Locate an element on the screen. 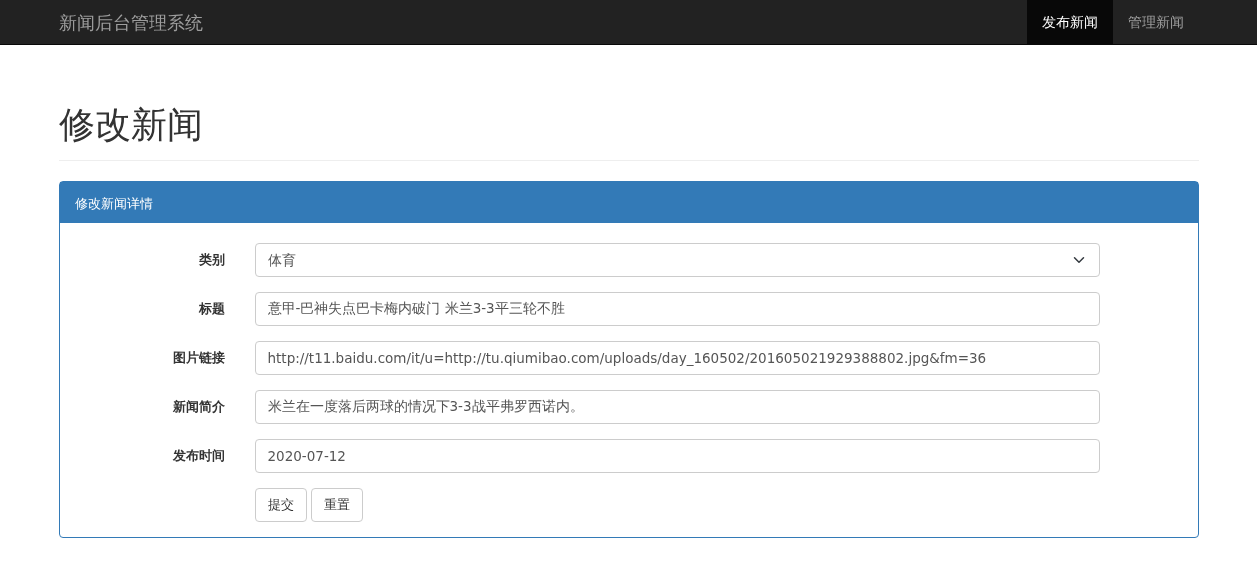 This screenshot has height=577, width=1257. input-field: 2020-07-12 is located at coordinates (677, 456).